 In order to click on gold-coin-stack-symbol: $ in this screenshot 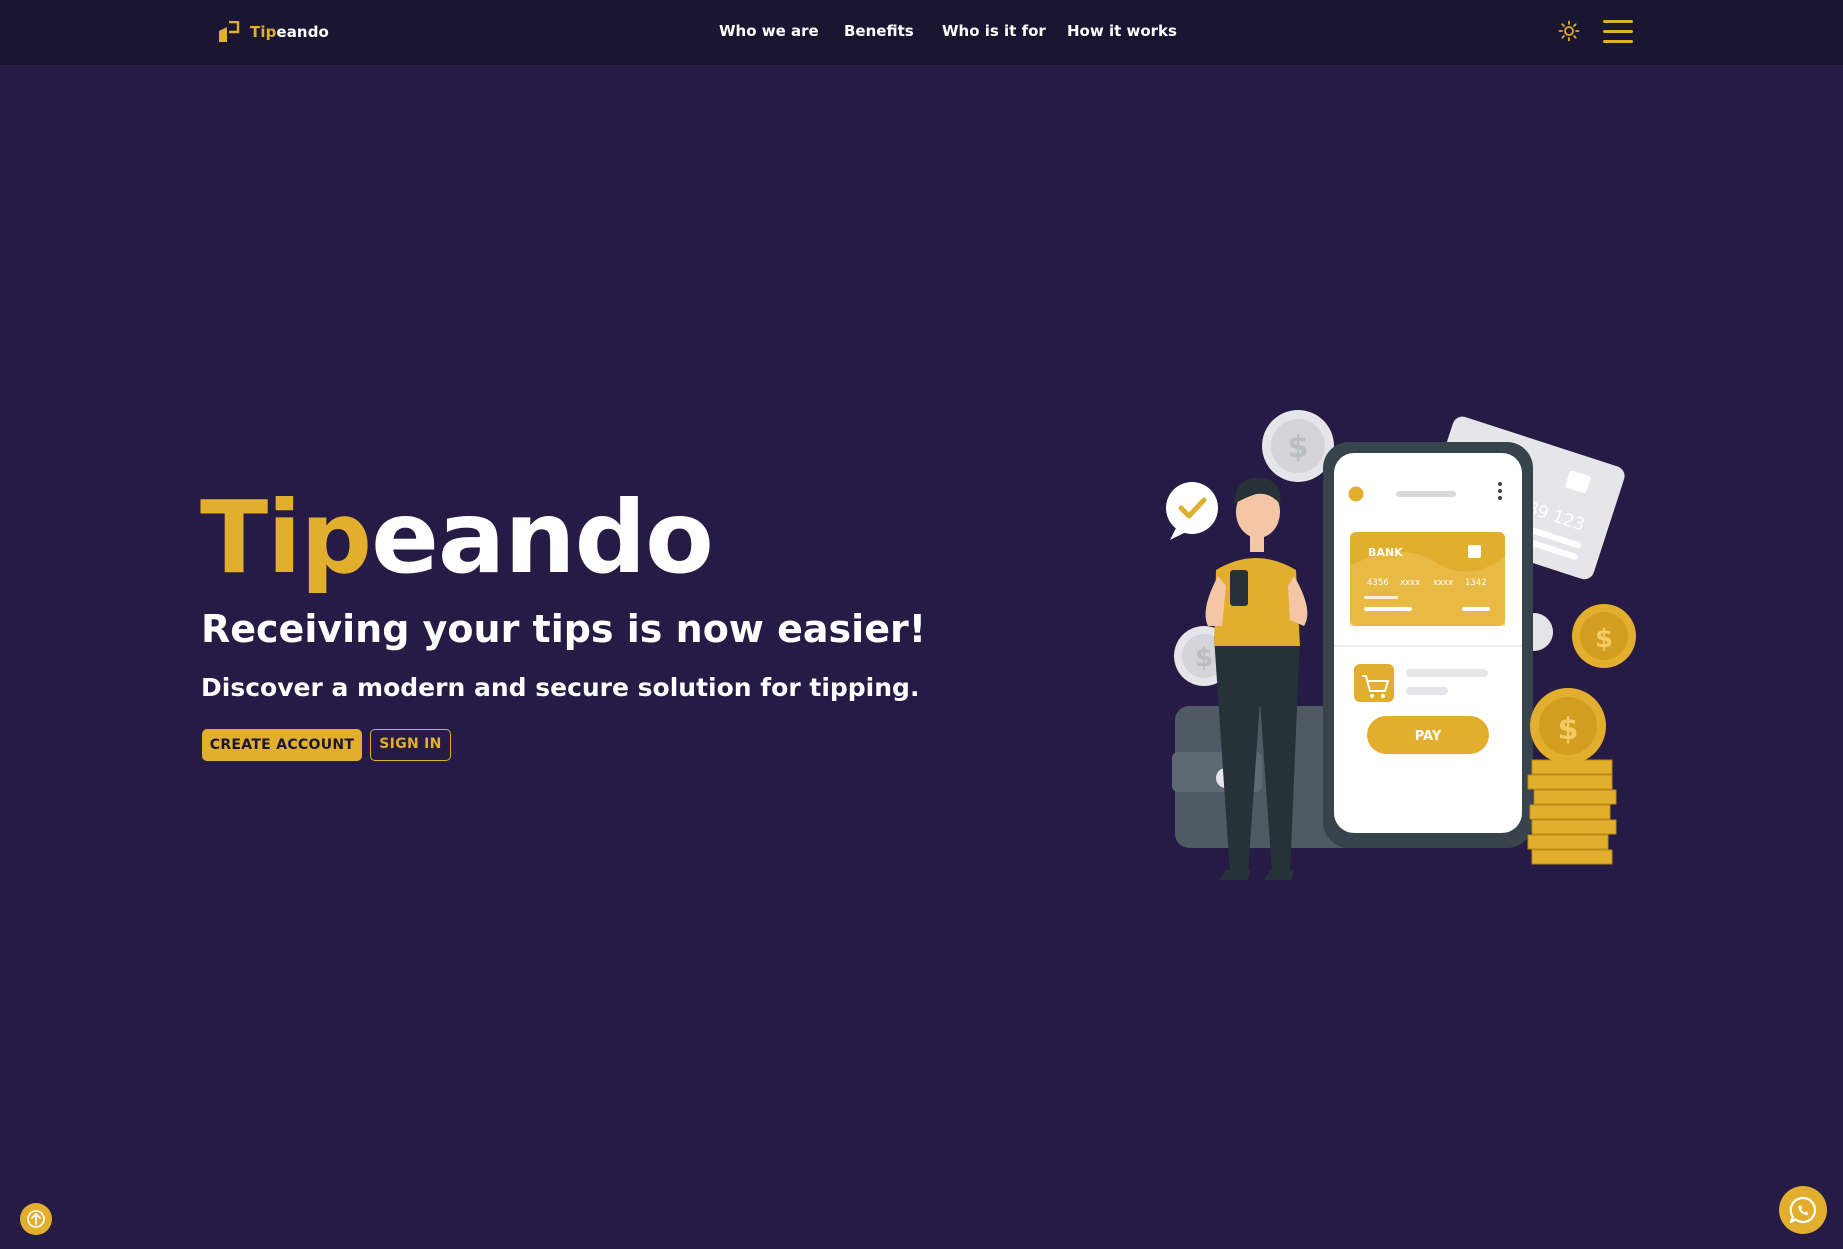, I will do `click(1568, 729)`.